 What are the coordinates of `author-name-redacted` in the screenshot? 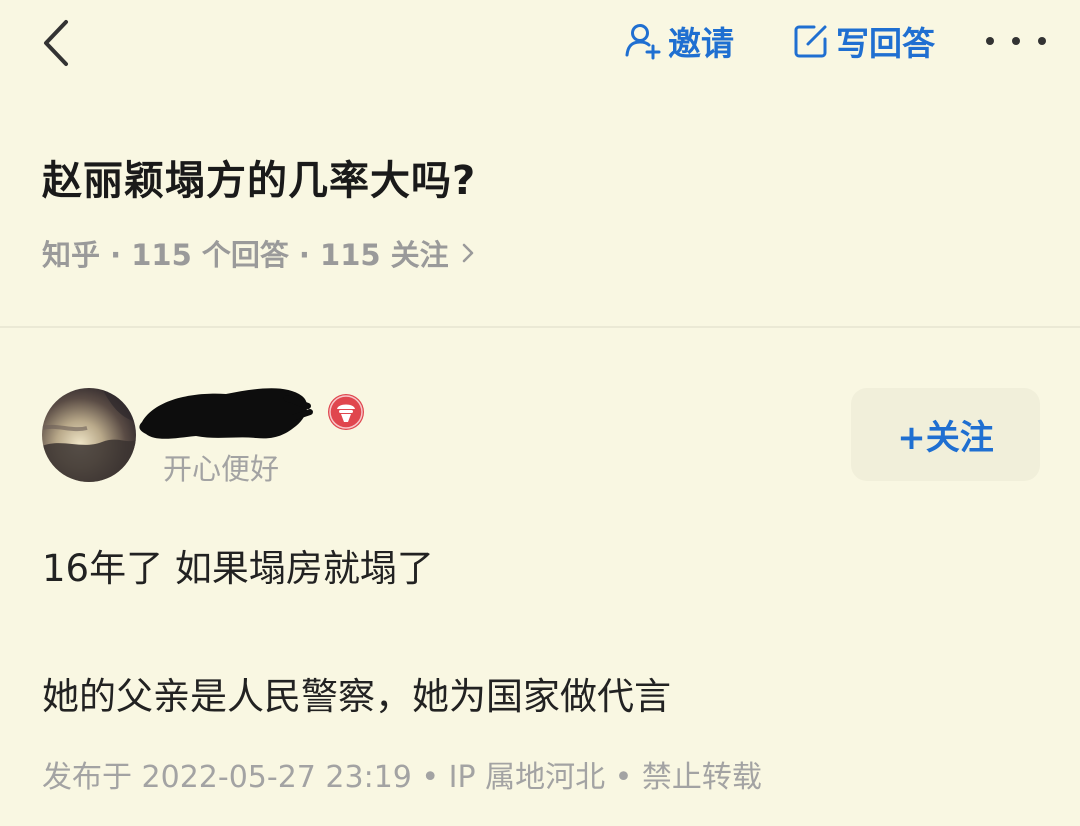 It's located at (226, 413).